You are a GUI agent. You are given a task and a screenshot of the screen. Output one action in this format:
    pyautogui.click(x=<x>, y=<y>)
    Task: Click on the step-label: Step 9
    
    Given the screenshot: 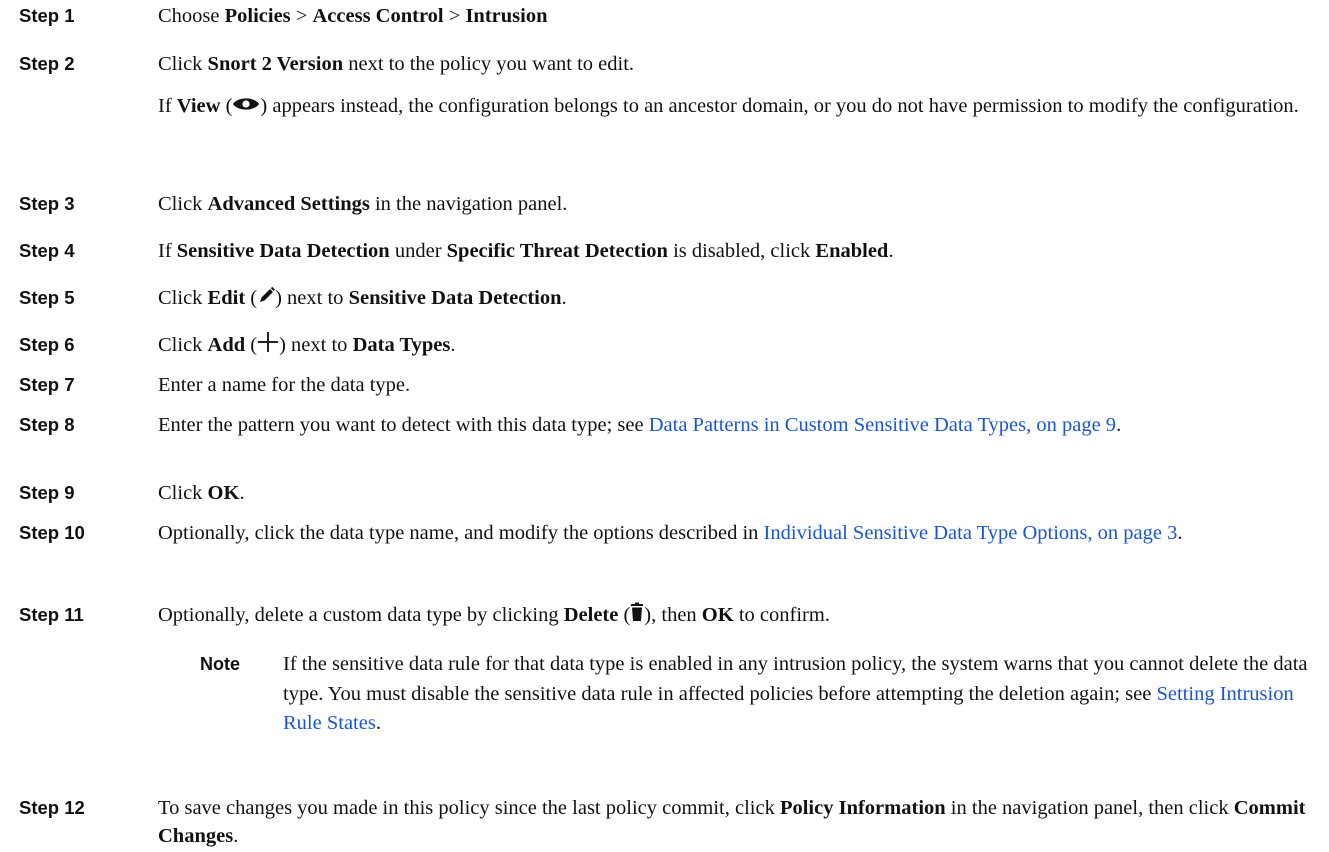 What is the action you would take?
    pyautogui.click(x=47, y=492)
    